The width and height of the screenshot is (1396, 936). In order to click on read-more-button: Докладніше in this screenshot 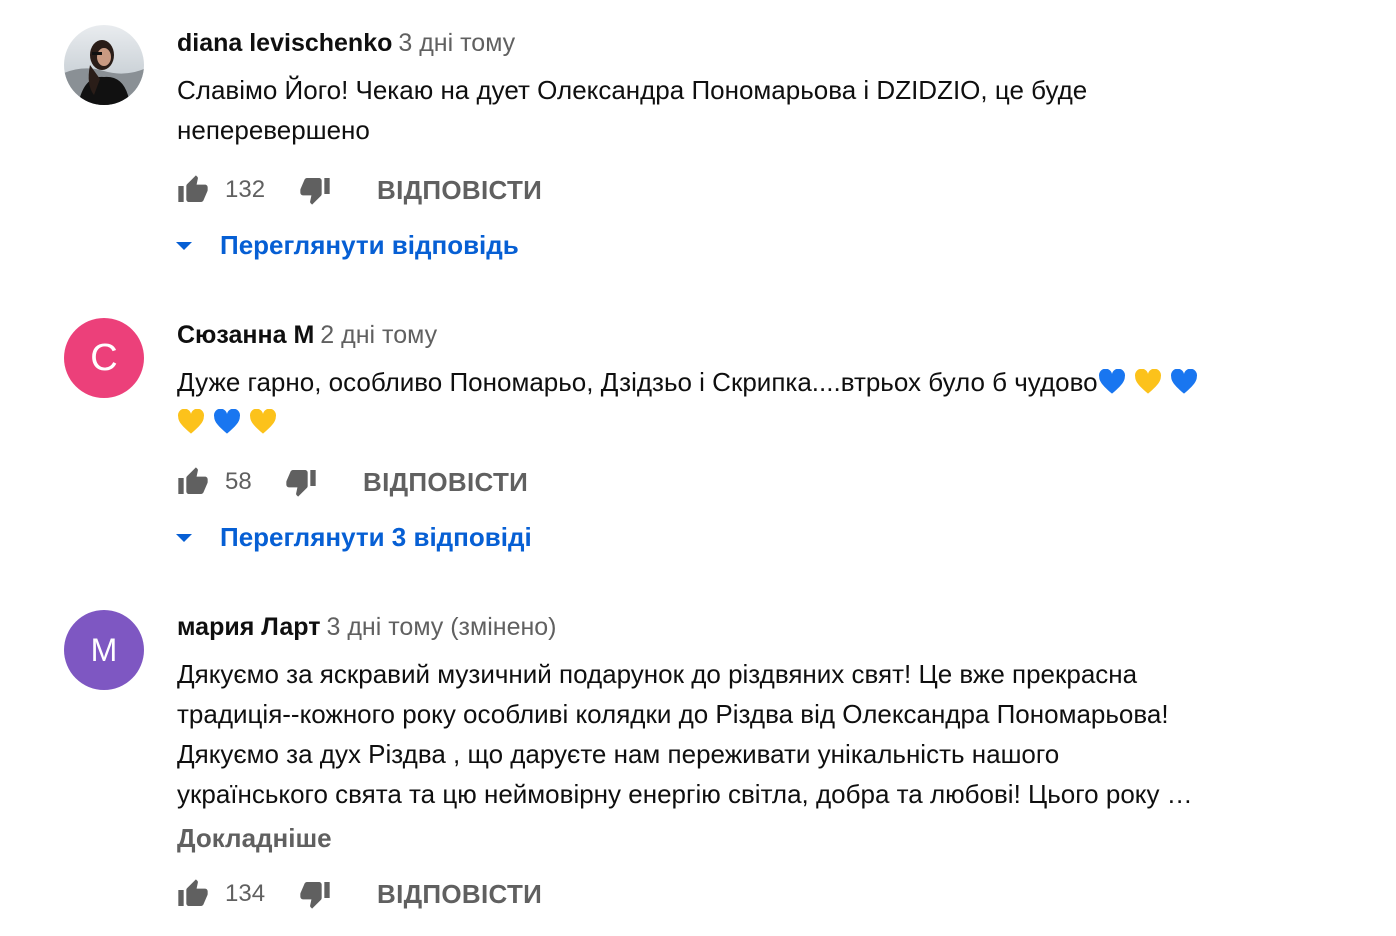, I will do `click(254, 838)`.